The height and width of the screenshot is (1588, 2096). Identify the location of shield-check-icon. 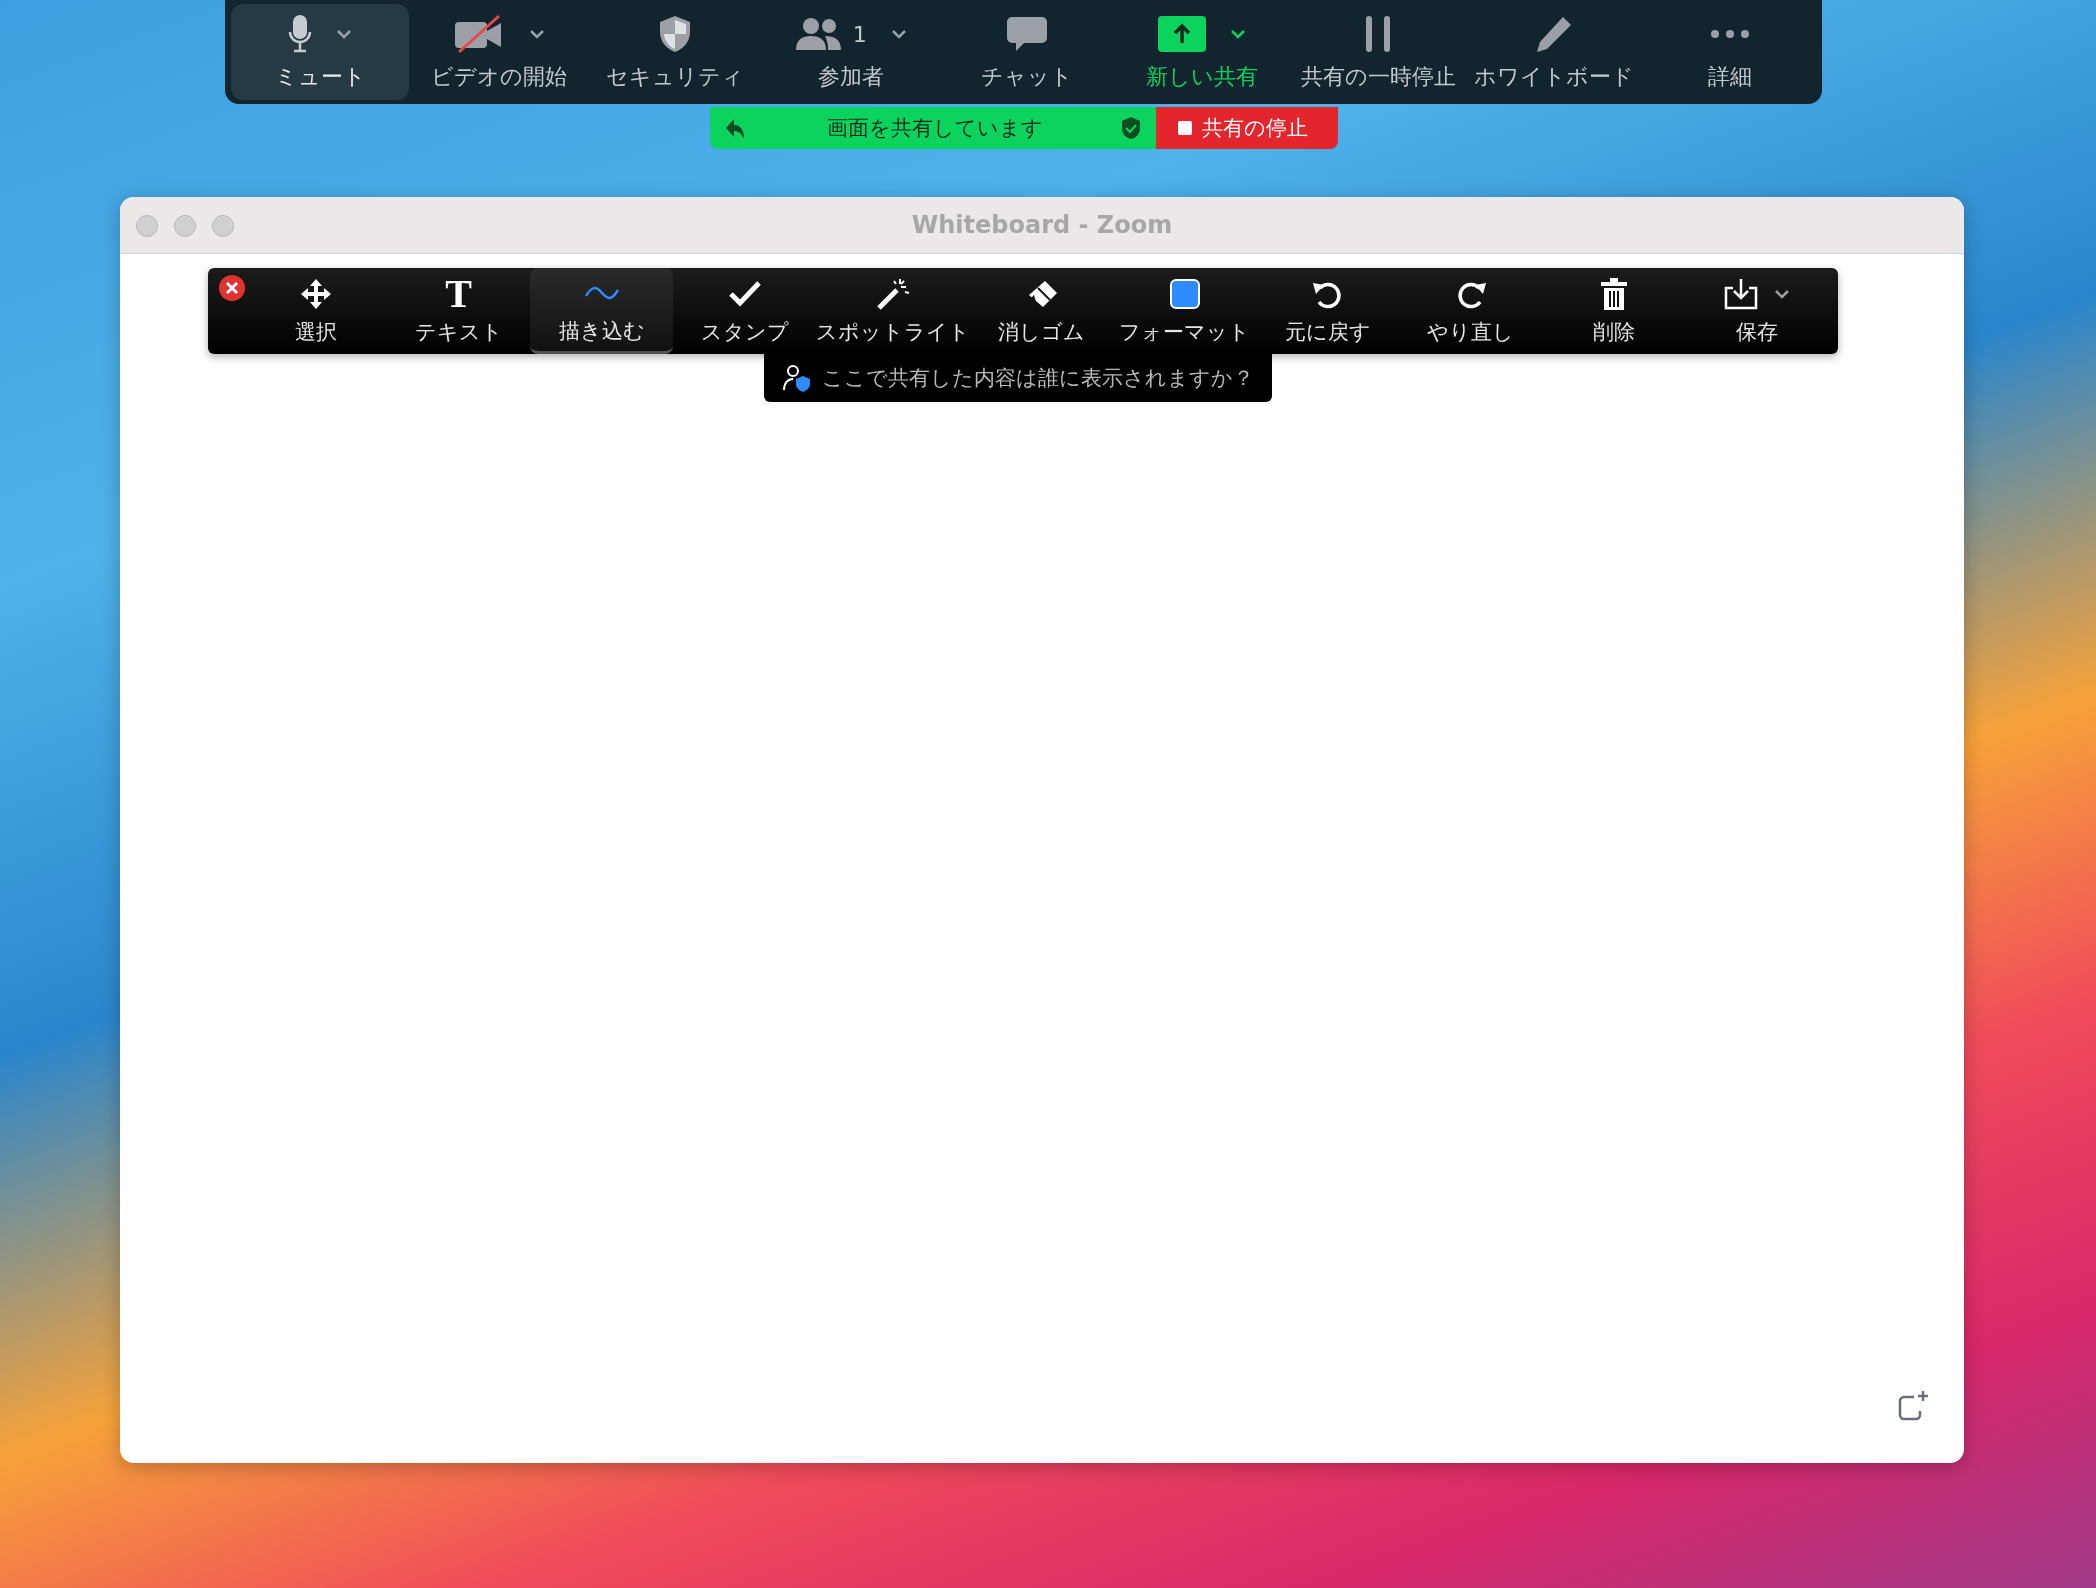
(1131, 128).